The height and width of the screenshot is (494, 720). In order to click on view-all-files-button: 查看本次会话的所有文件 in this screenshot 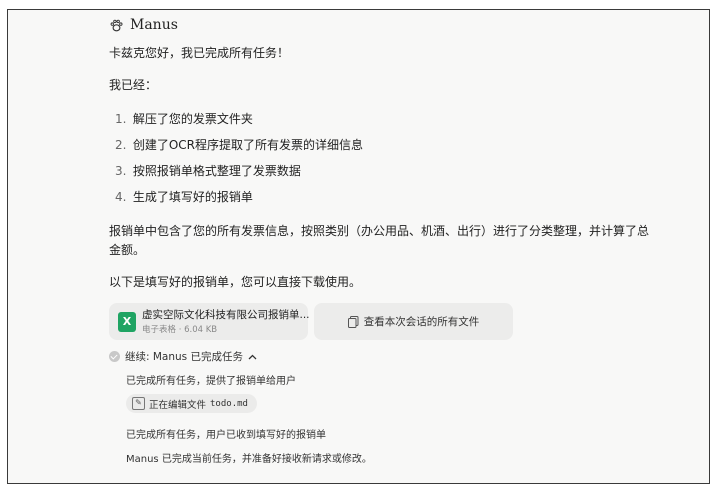, I will do `click(413, 321)`.